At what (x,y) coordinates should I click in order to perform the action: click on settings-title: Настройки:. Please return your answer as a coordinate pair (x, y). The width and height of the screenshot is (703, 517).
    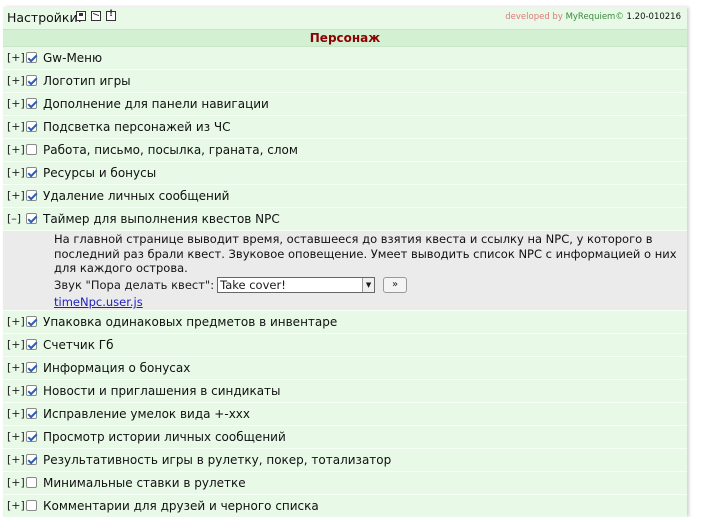
    Looking at the image, I should click on (44, 17).